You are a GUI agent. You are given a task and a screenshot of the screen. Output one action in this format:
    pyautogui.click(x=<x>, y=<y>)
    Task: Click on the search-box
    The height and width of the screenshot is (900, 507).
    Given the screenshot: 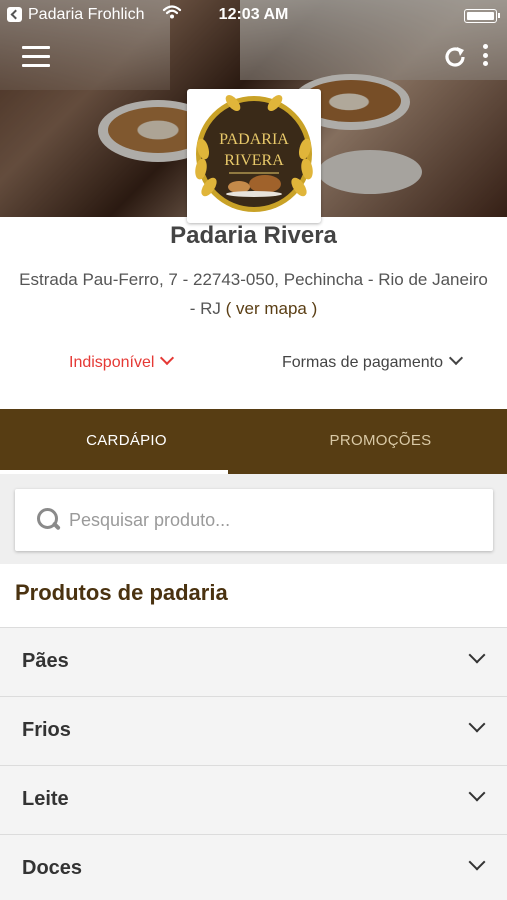 What is the action you would take?
    pyautogui.click(x=254, y=520)
    